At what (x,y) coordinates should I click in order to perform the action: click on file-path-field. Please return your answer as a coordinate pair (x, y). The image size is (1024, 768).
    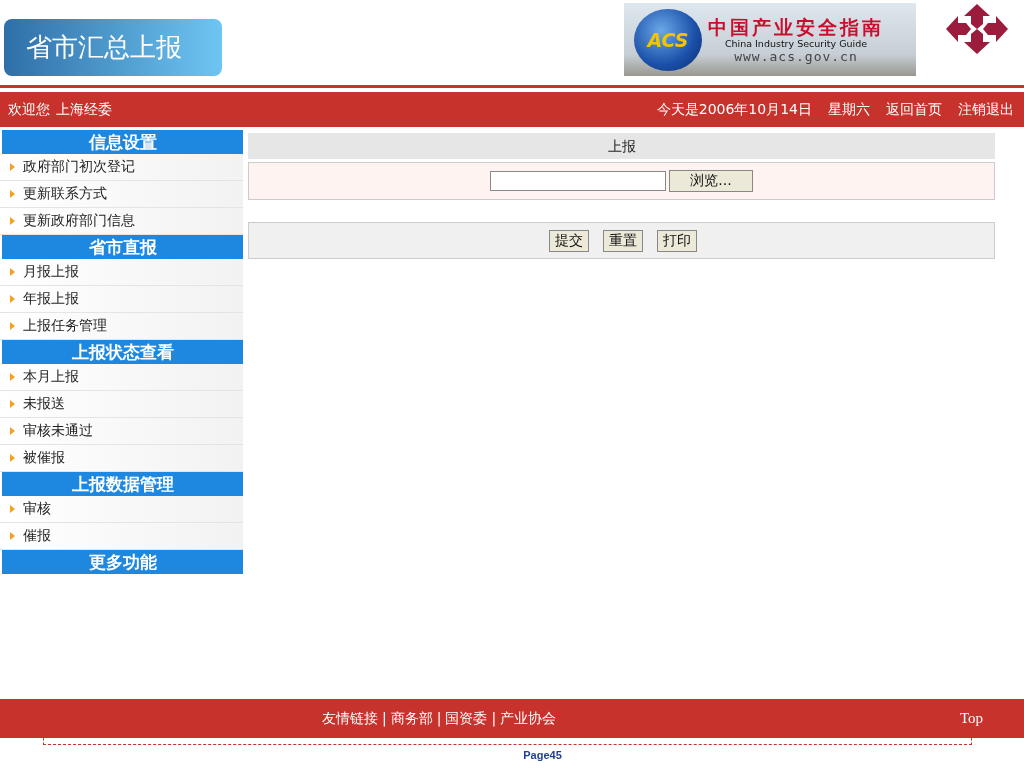
    Looking at the image, I should click on (578, 181).